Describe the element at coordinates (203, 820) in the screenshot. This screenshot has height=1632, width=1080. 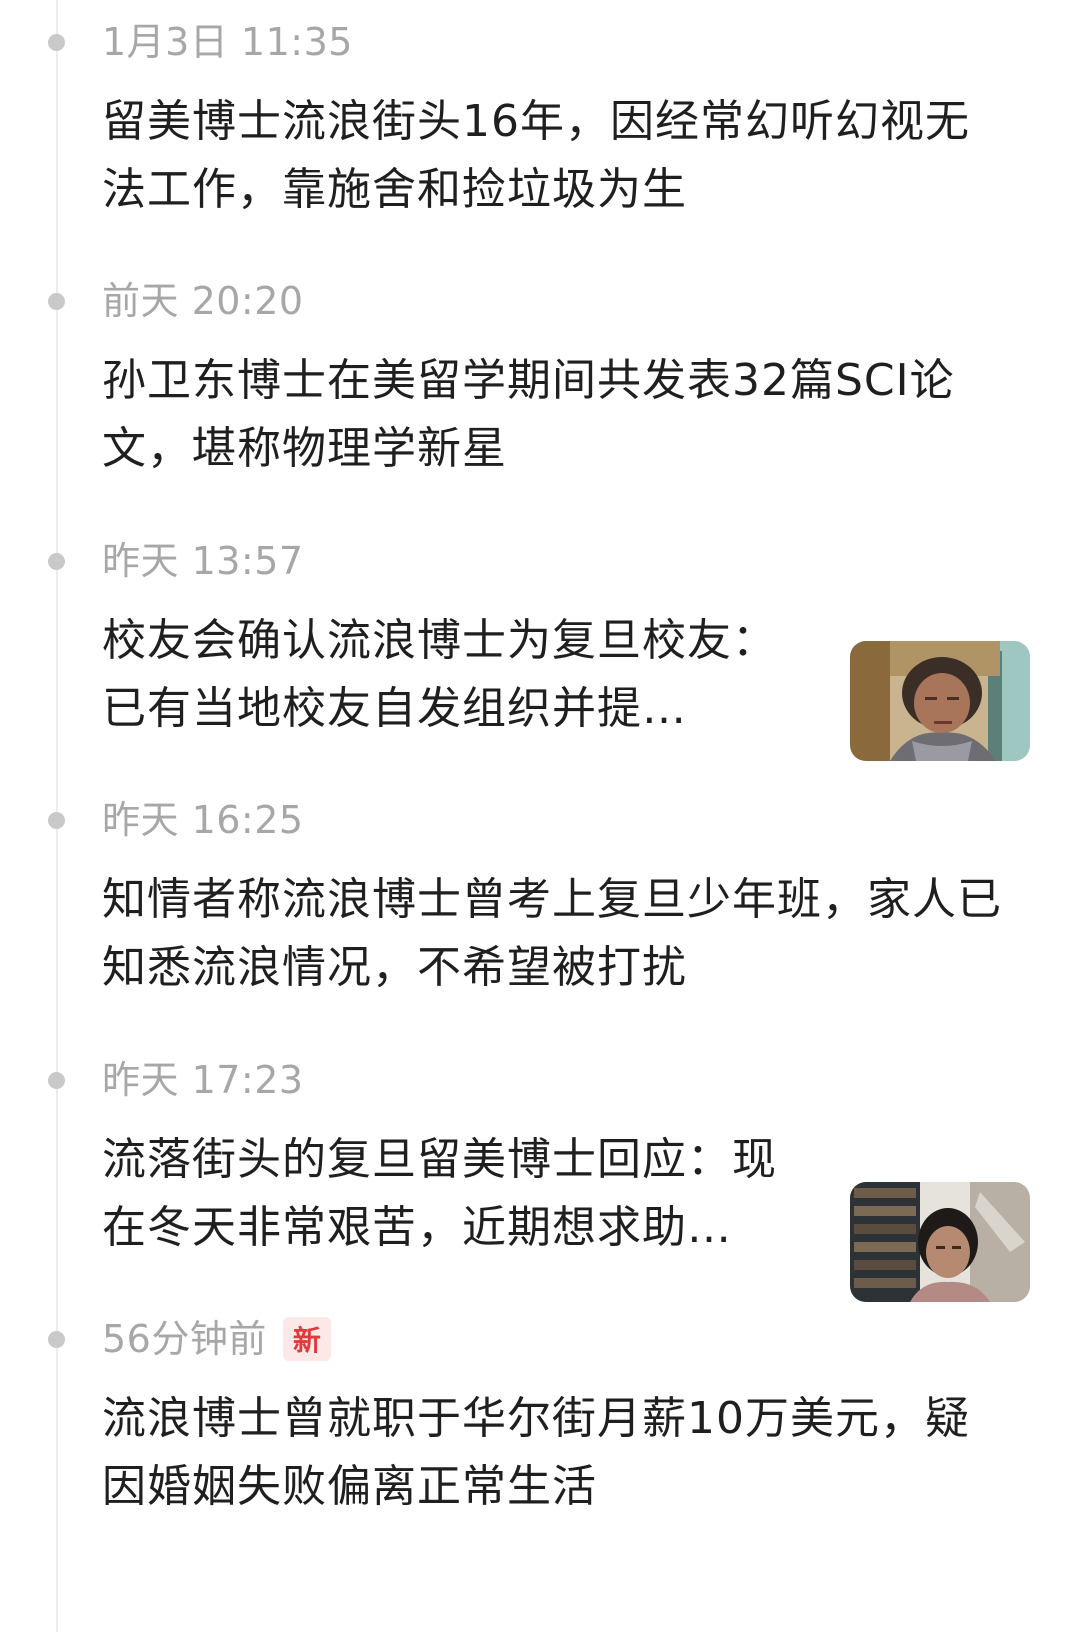
I see `item-timestamp: 昨天 16:25` at that location.